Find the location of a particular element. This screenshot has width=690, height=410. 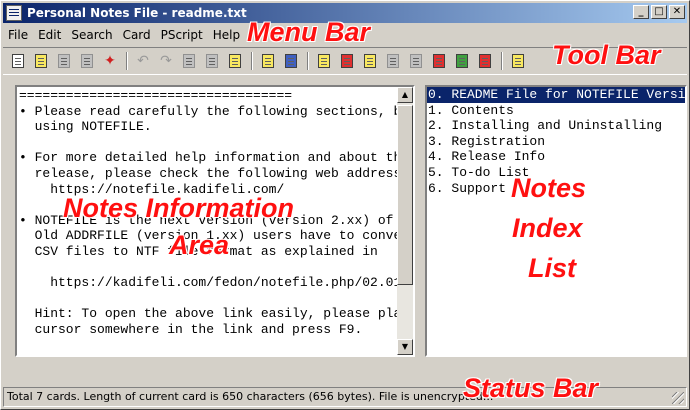

help-icon is located at coordinates (518, 61).